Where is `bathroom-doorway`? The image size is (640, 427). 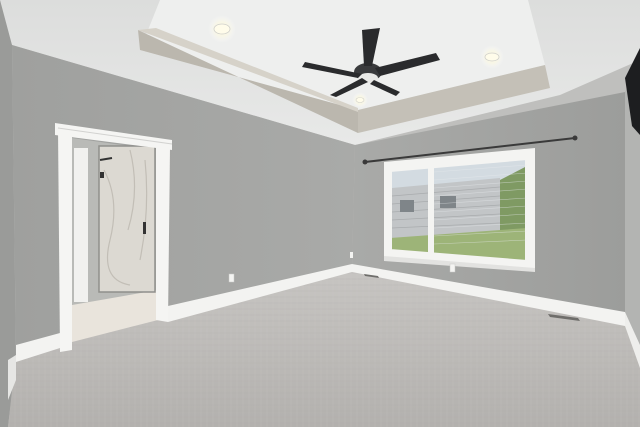 bathroom-doorway is located at coordinates (115, 240).